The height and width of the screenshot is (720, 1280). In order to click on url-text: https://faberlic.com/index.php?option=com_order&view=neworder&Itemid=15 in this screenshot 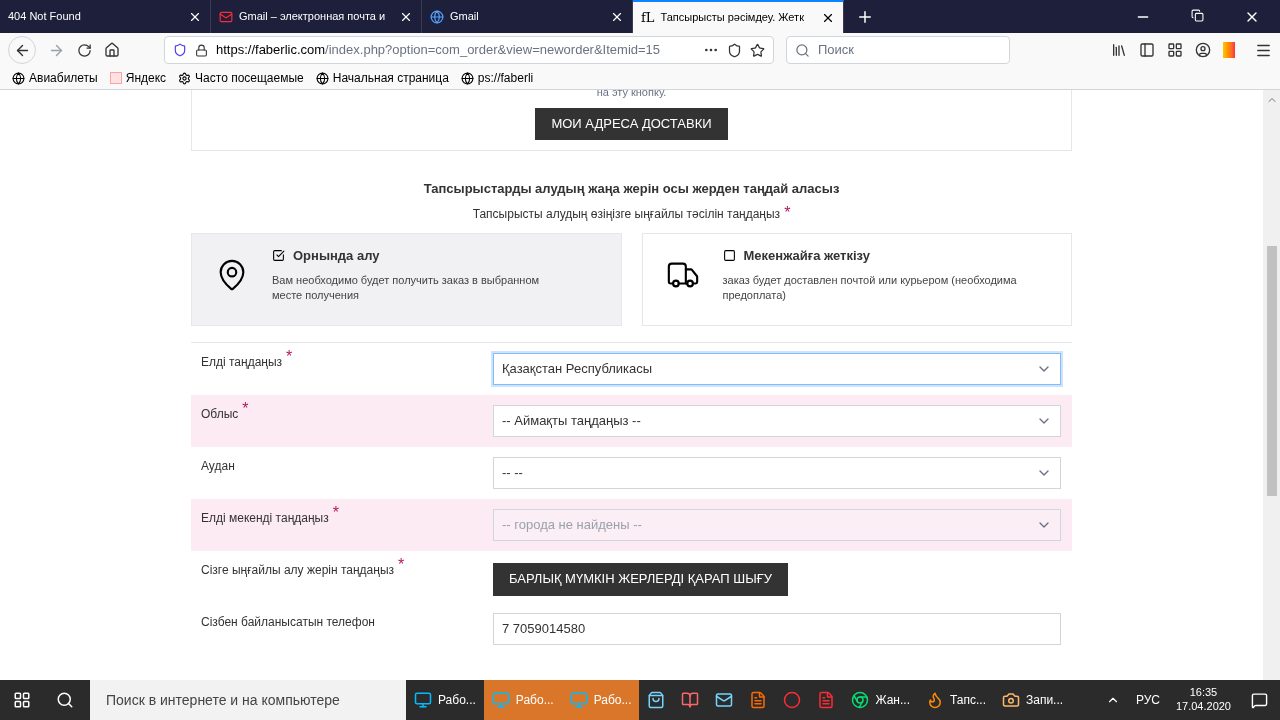, I will do `click(439, 50)`.